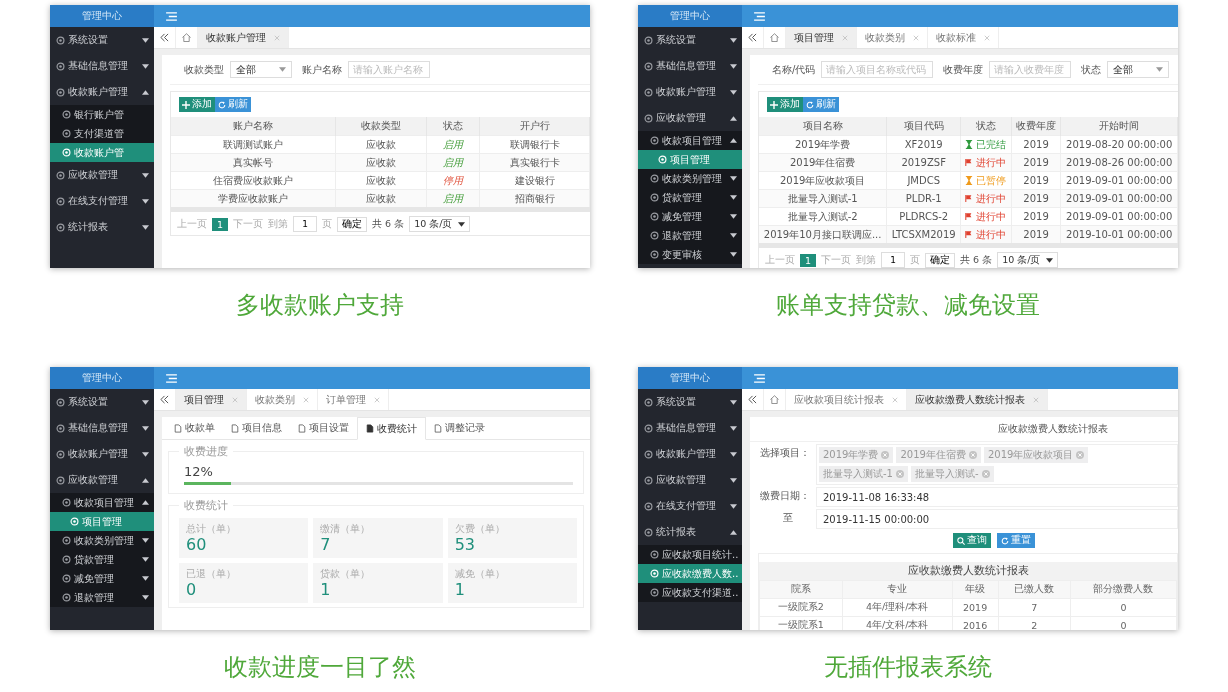 The width and height of the screenshot is (1228, 692). What do you see at coordinates (243, 37) in the screenshot?
I see `tab: 收款账户管理` at bounding box center [243, 37].